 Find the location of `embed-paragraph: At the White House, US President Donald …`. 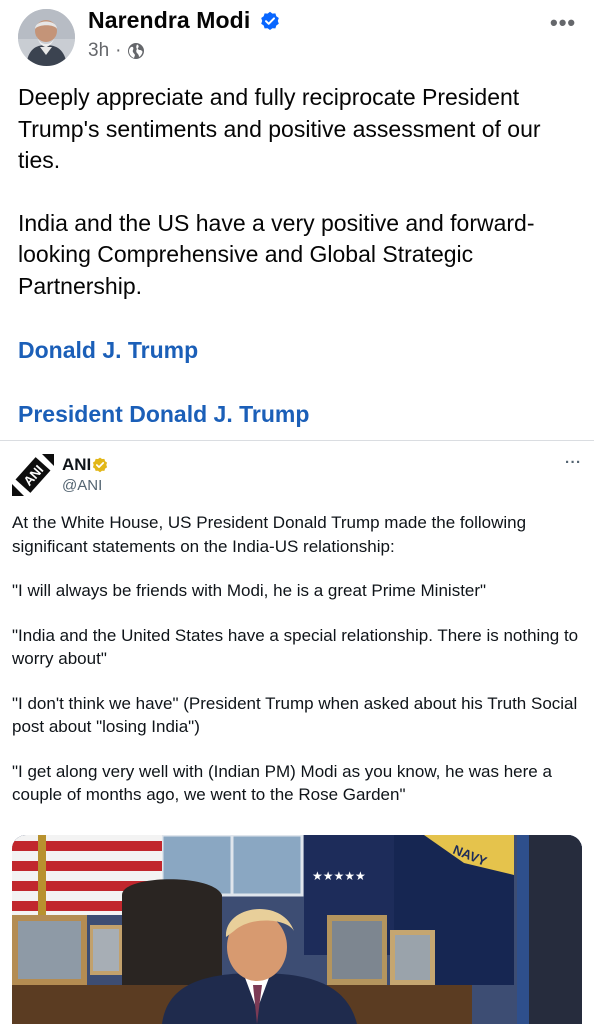

embed-paragraph: At the White House, US President Donald … is located at coordinates (269, 534).